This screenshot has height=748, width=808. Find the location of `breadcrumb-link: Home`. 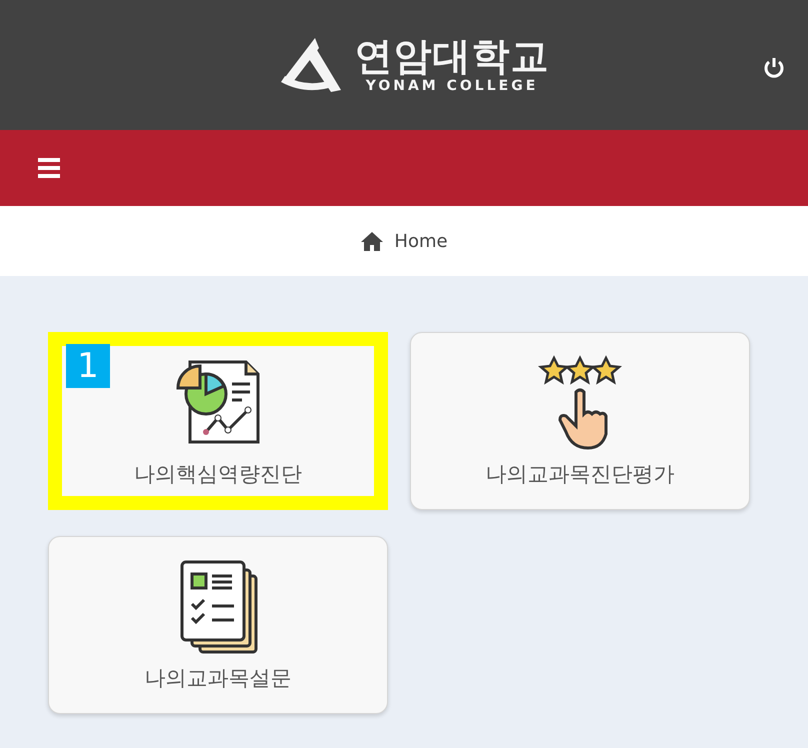

breadcrumb-link: Home is located at coordinates (421, 241).